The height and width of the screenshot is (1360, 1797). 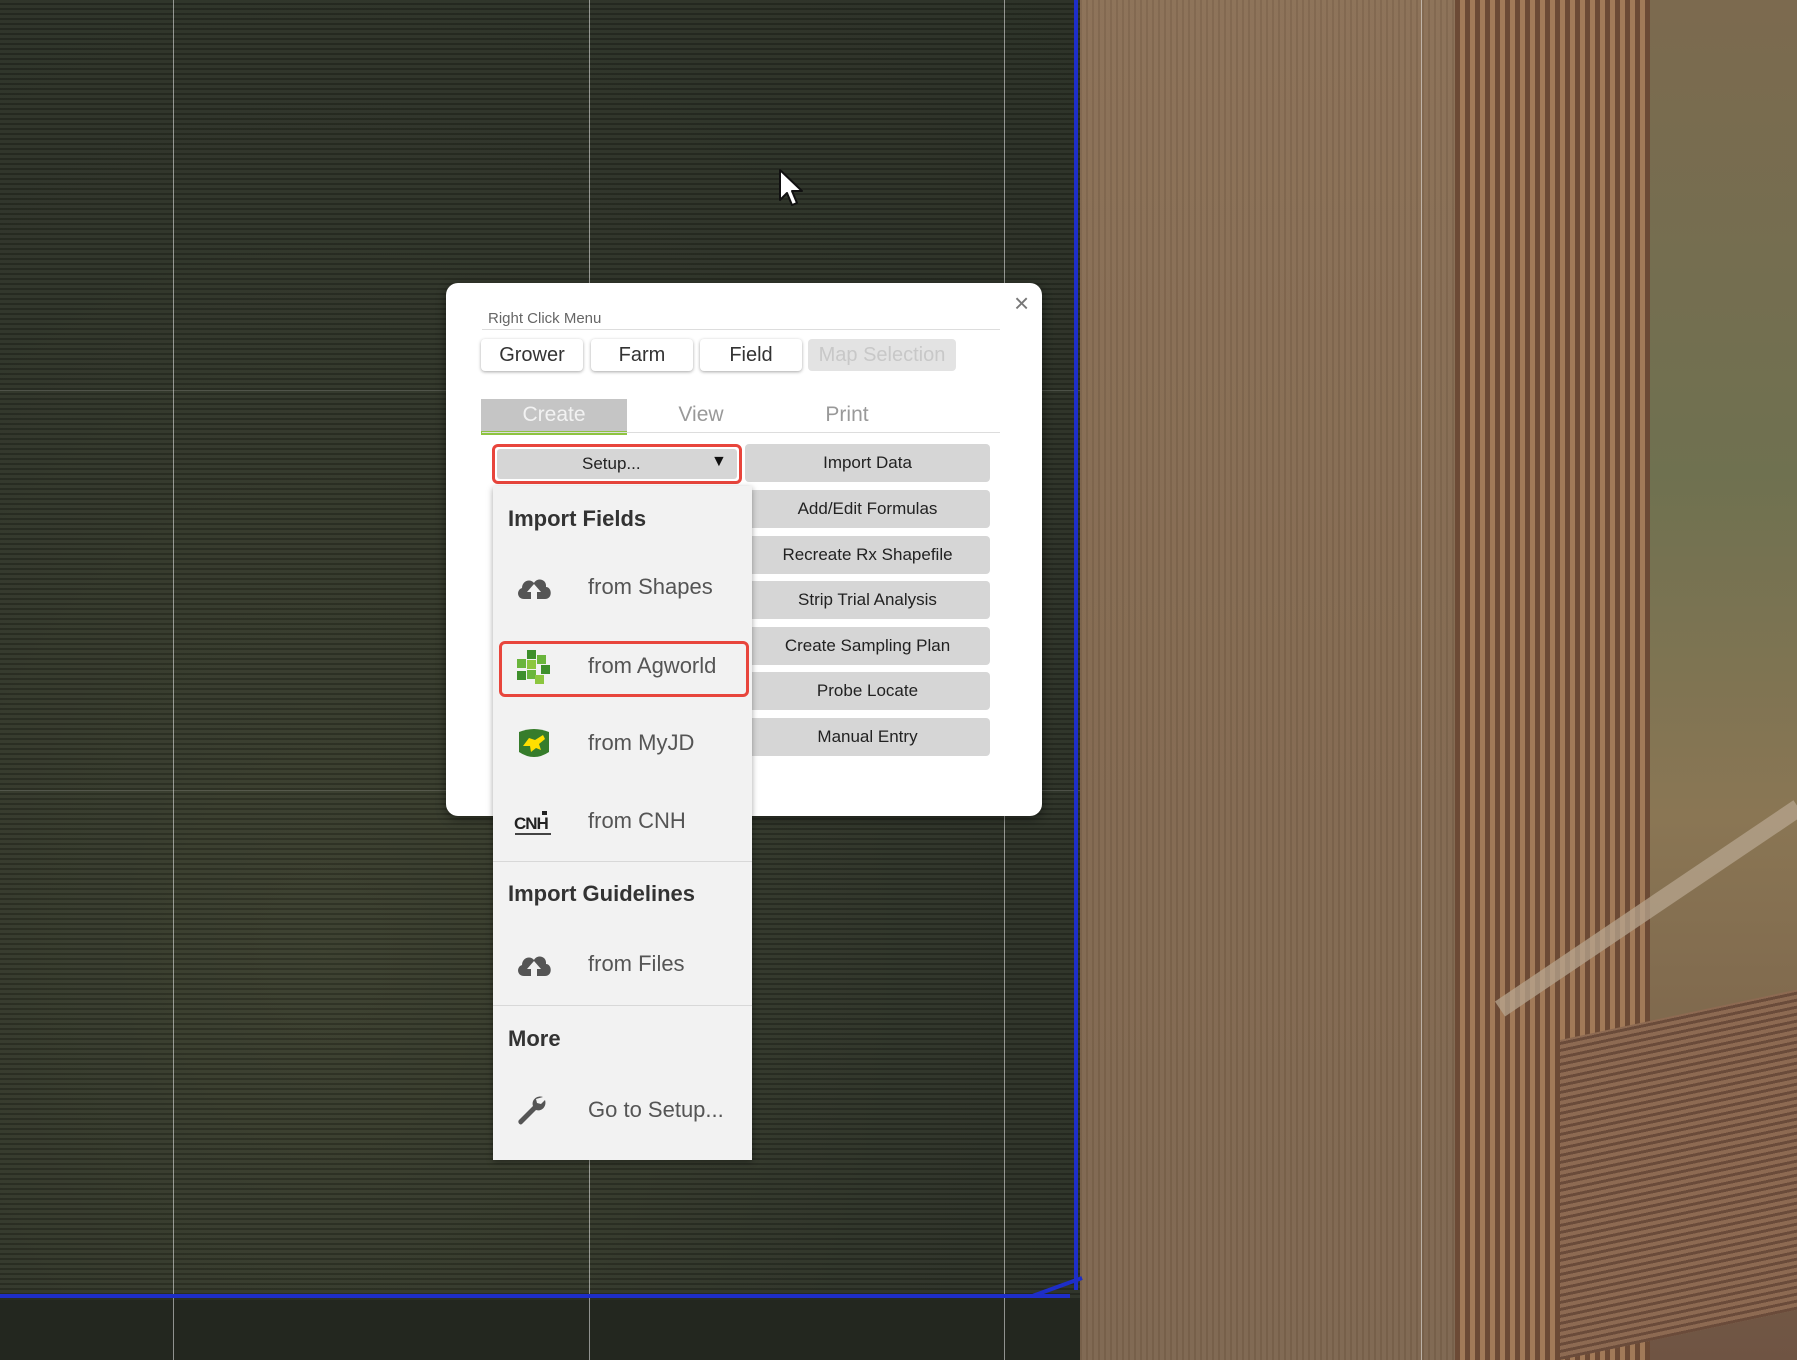 I want to click on from-myjd-label: from MyJD, so click(x=641, y=742).